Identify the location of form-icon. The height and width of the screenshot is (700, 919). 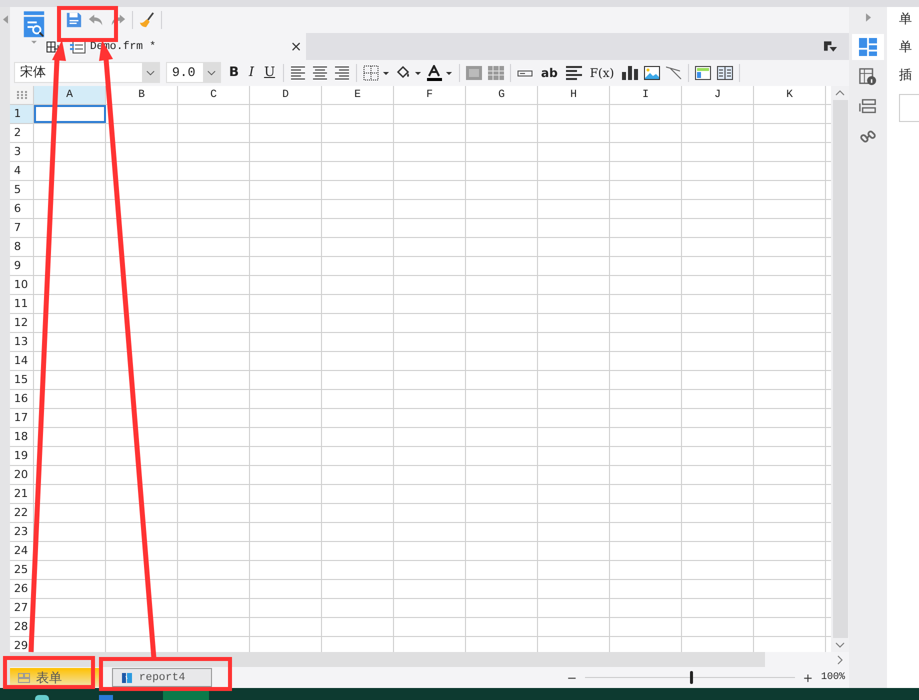
(24, 677).